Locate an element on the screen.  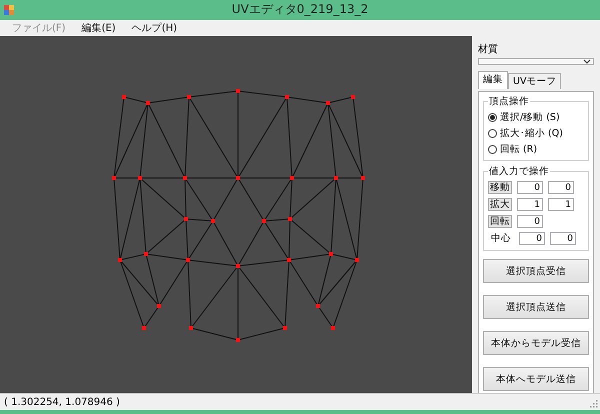
radio-option: 選択/移動 (S) is located at coordinates (536, 117).